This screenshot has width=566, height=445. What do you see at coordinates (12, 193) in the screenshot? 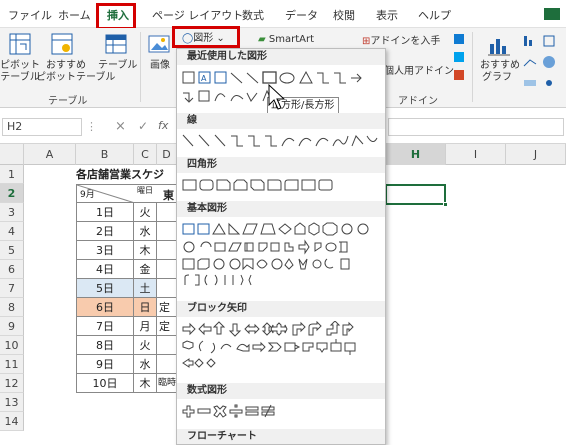
I see `row-header: 2` at bounding box center [12, 193].